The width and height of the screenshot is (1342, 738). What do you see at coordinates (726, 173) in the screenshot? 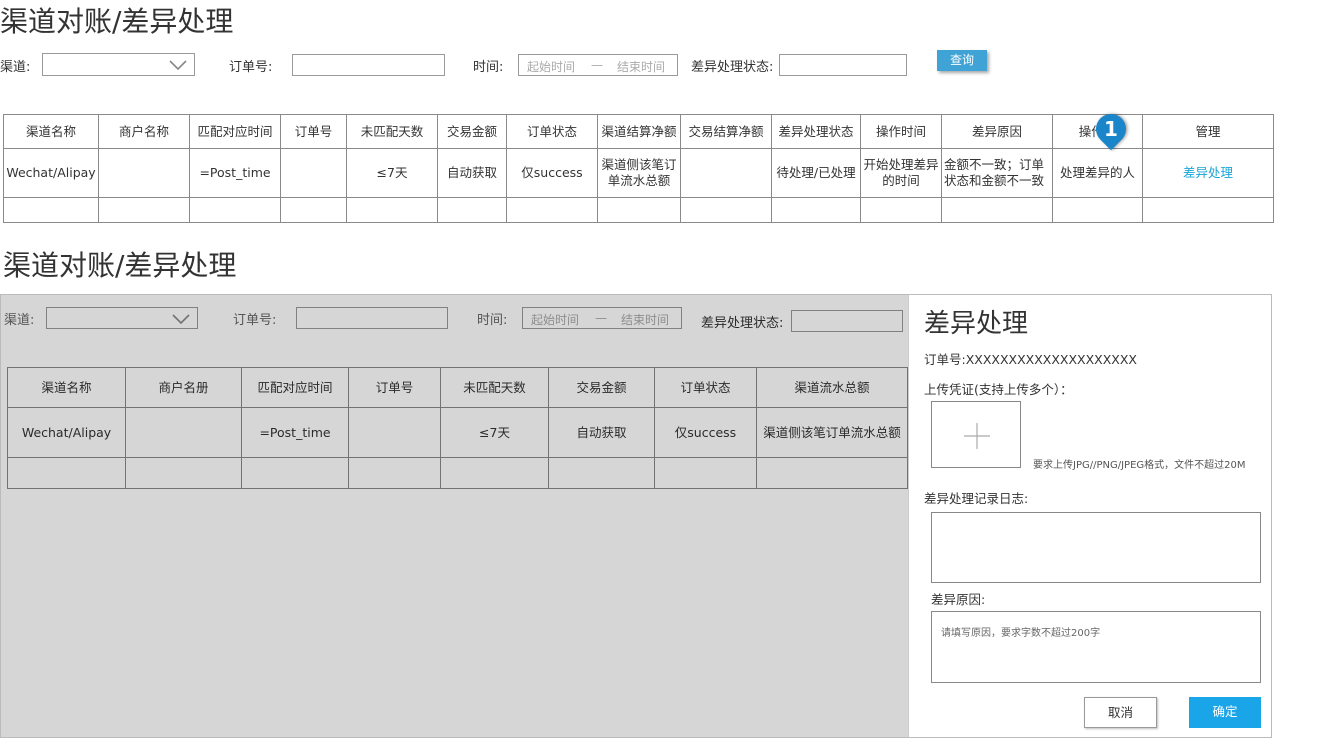
I see `cell-trade-net` at bounding box center [726, 173].